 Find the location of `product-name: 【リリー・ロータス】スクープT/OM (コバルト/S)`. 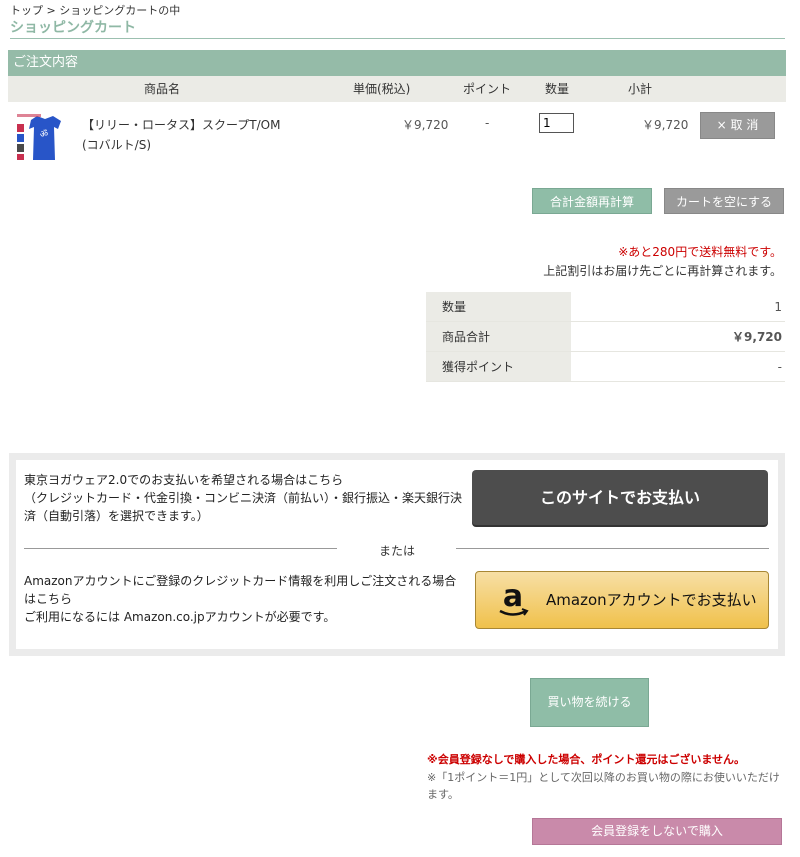

product-name: 【リリー・ロータス】スクープT/OM (コバルト/S) is located at coordinates (181, 135).